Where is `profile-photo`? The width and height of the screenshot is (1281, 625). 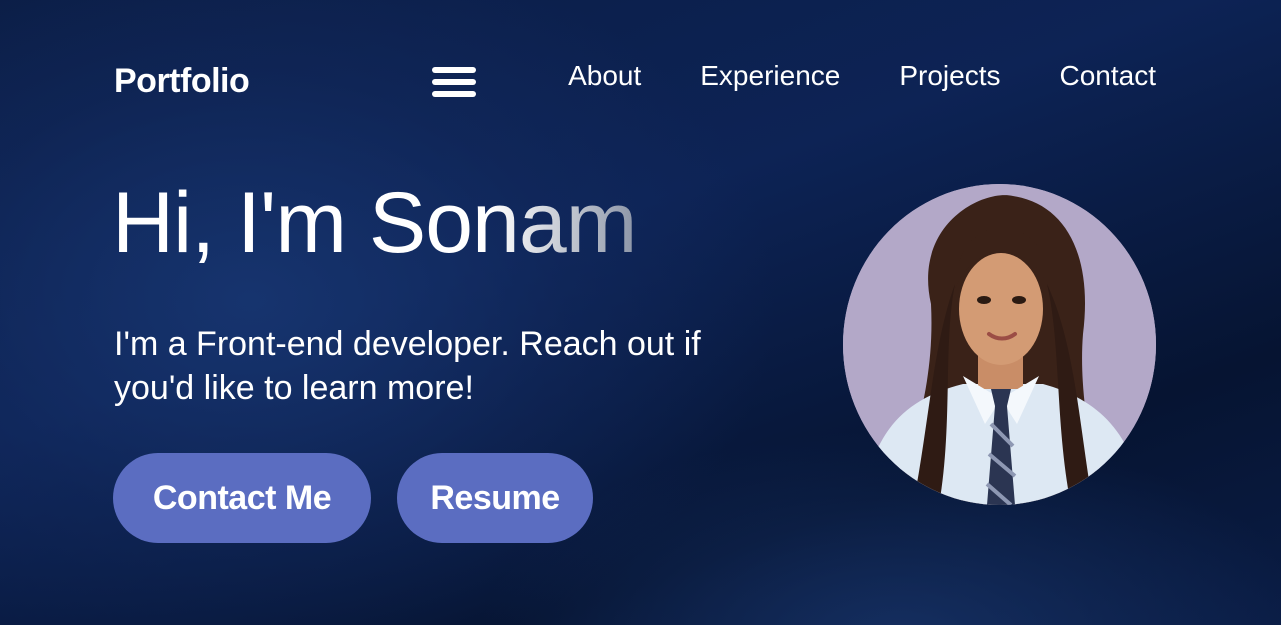
profile-photo is located at coordinates (999, 344).